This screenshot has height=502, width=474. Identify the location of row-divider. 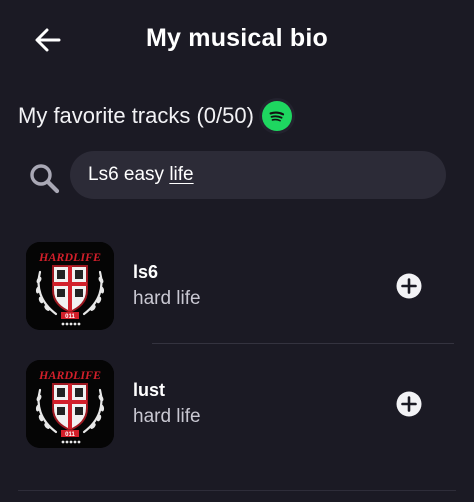
(303, 343).